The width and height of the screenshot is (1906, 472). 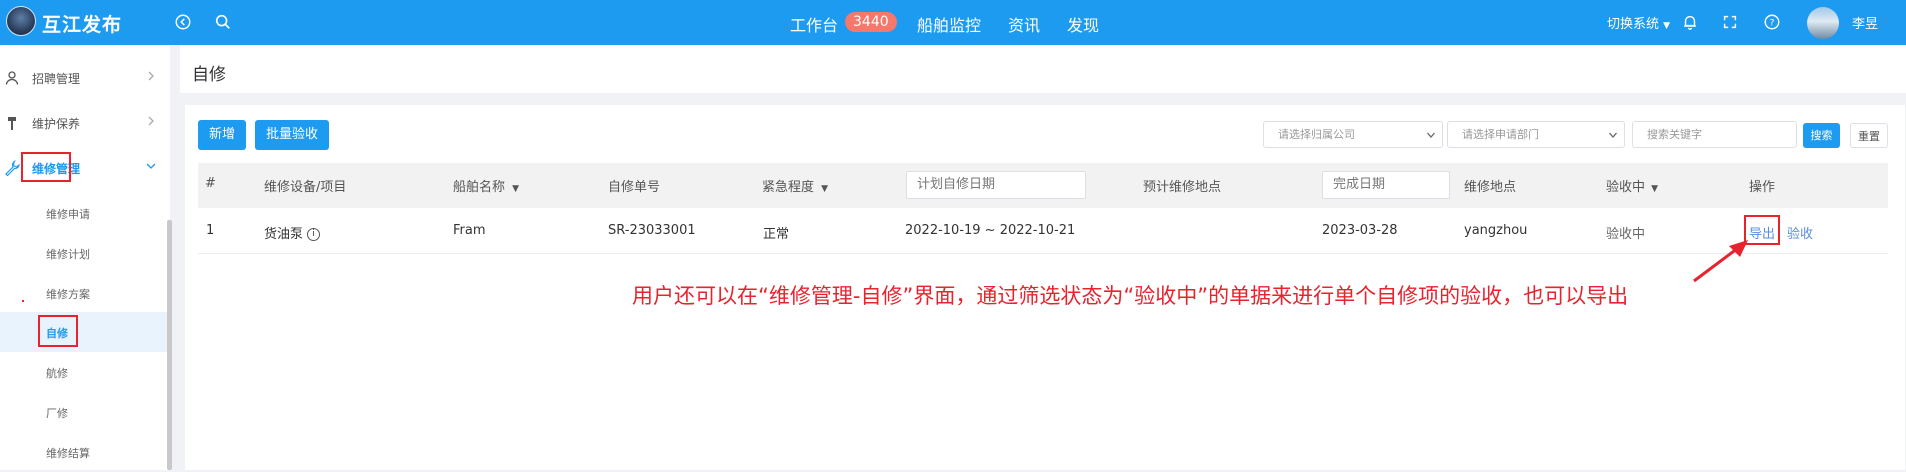 What do you see at coordinates (996, 185) in the screenshot?
I see `plan-date-filter-input: 计划自修日期` at bounding box center [996, 185].